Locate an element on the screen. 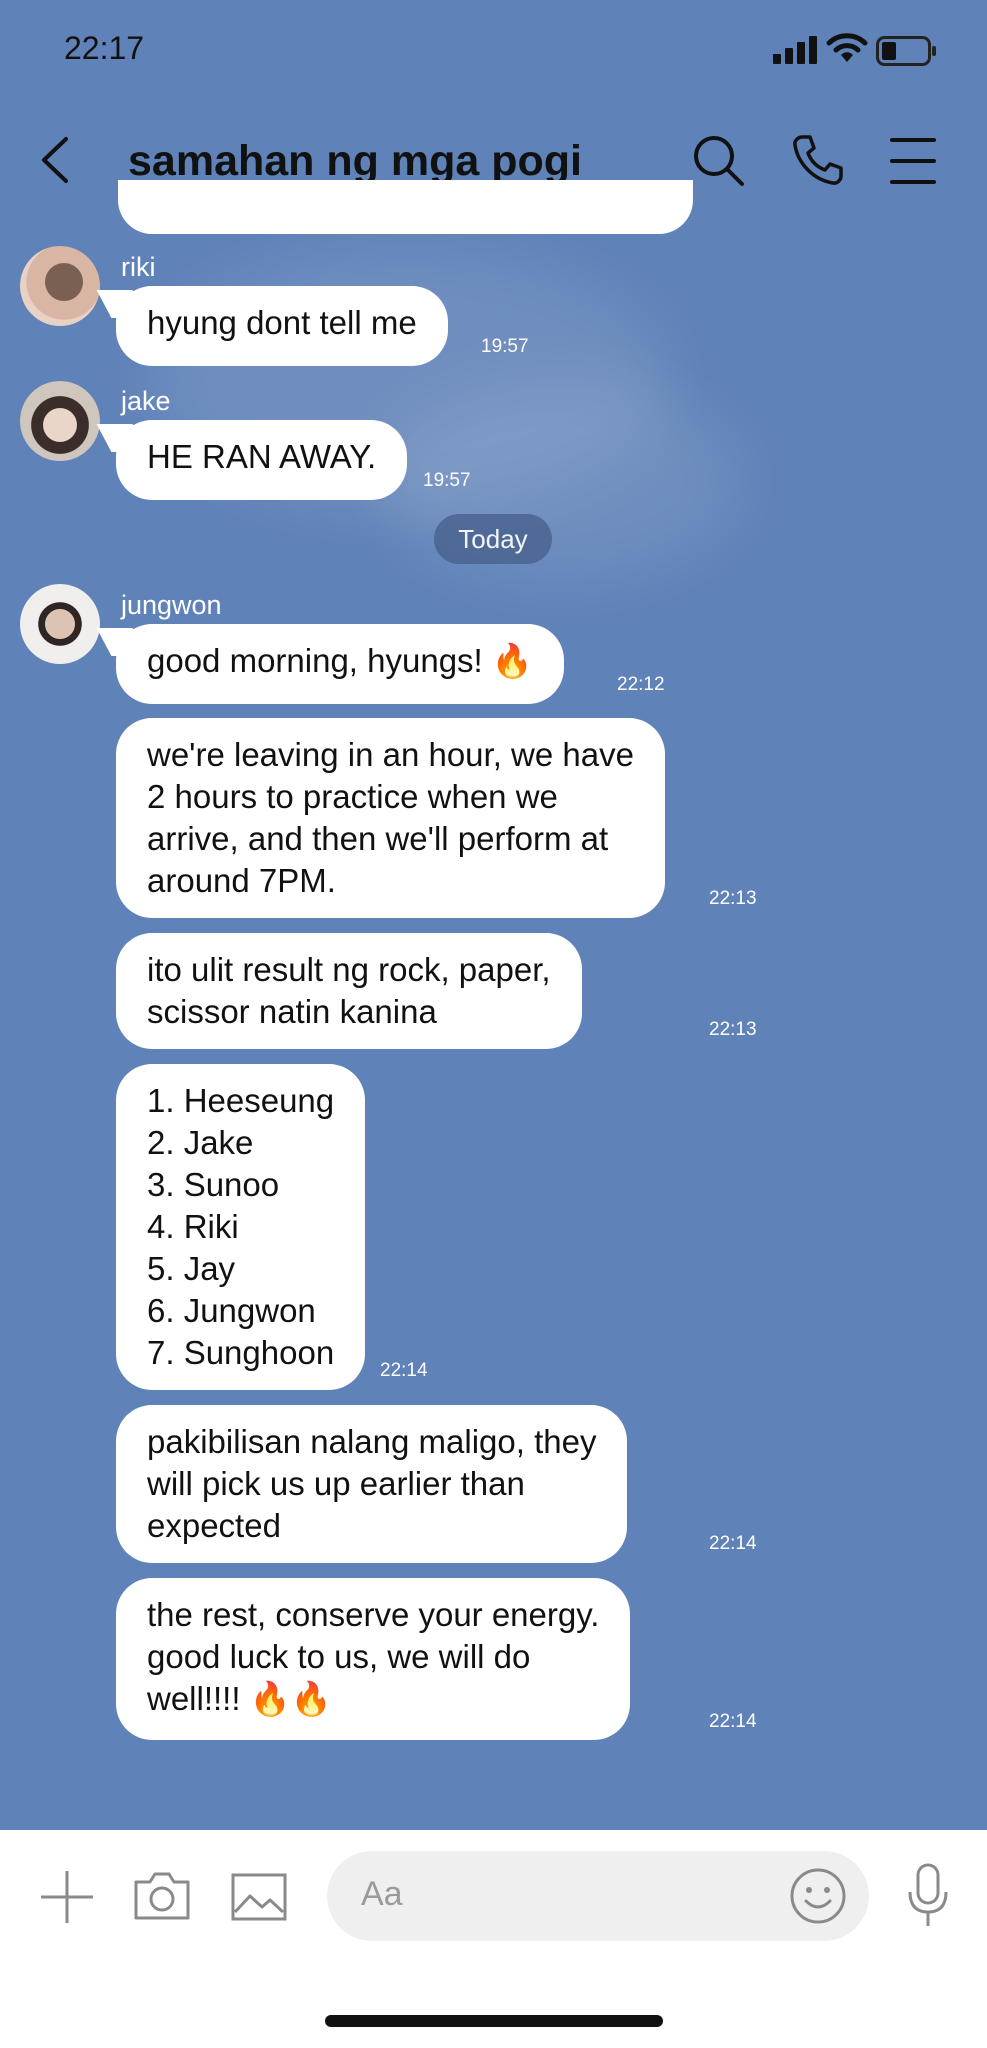 The image size is (987, 2048). date-divider: Today is located at coordinates (493, 539).